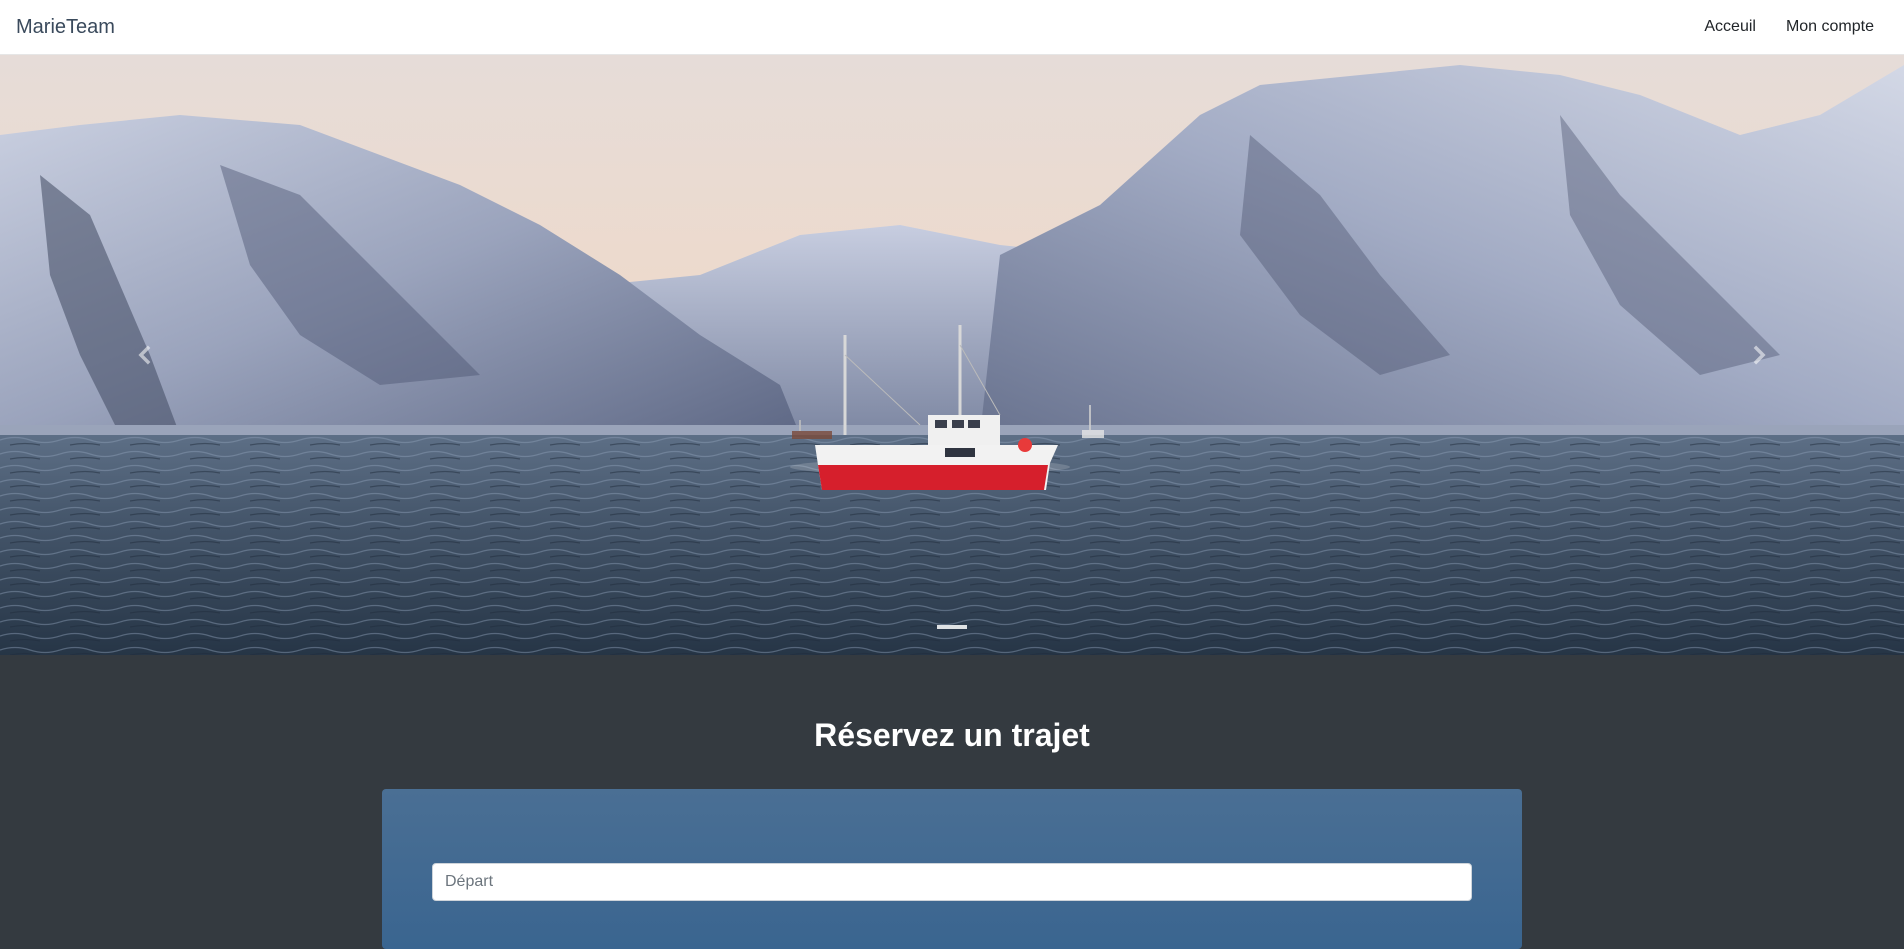 This screenshot has width=1904, height=949. I want to click on carousel-indicators, so click(952, 627).